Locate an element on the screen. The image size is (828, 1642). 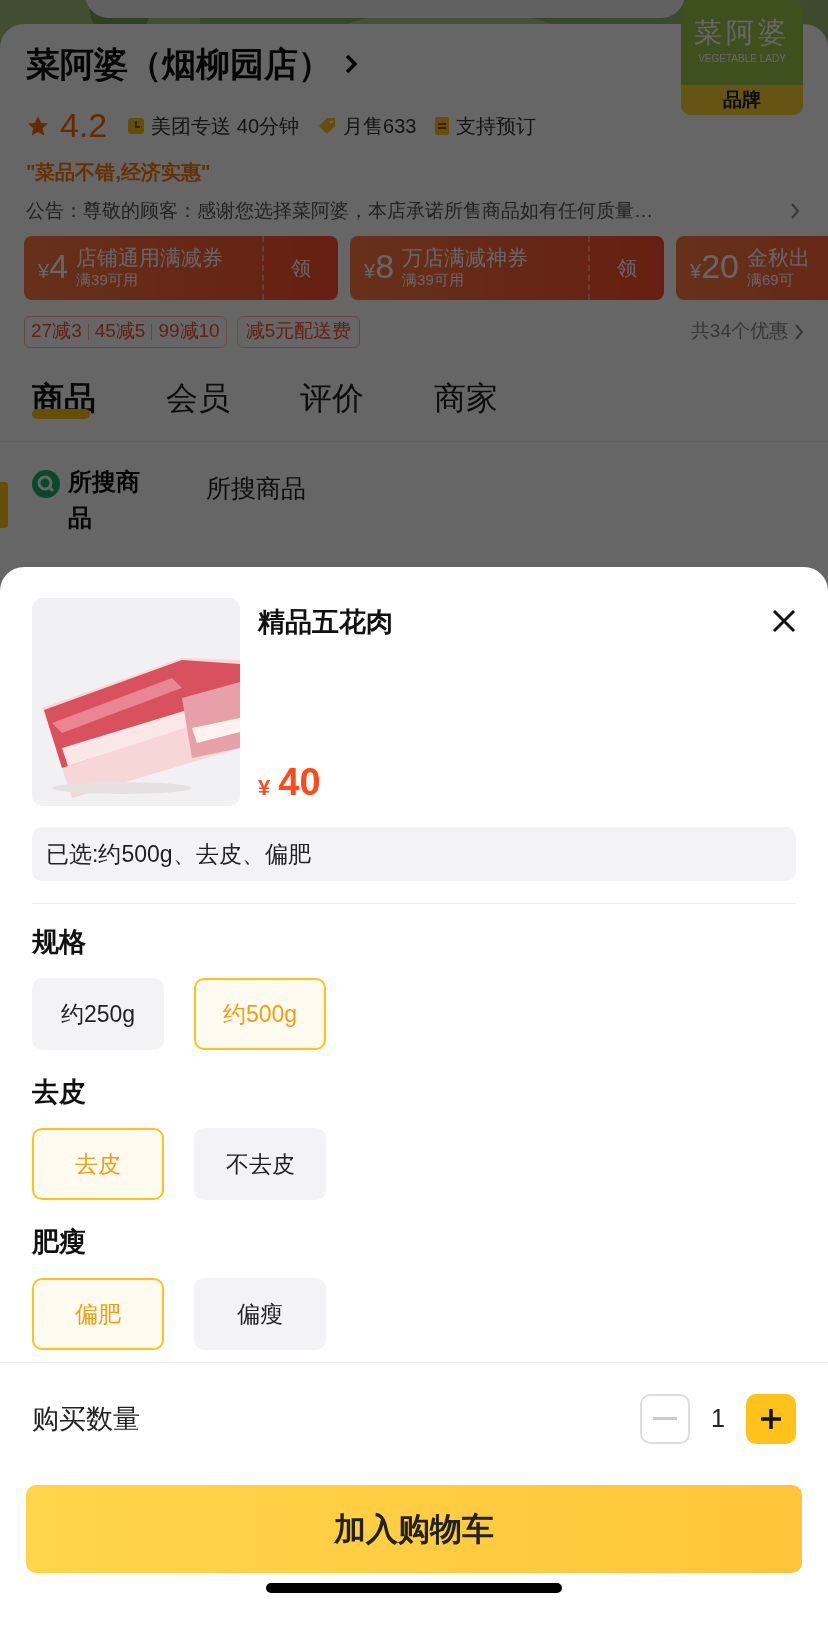
tier-label: 99减10 is located at coordinates (189, 331).